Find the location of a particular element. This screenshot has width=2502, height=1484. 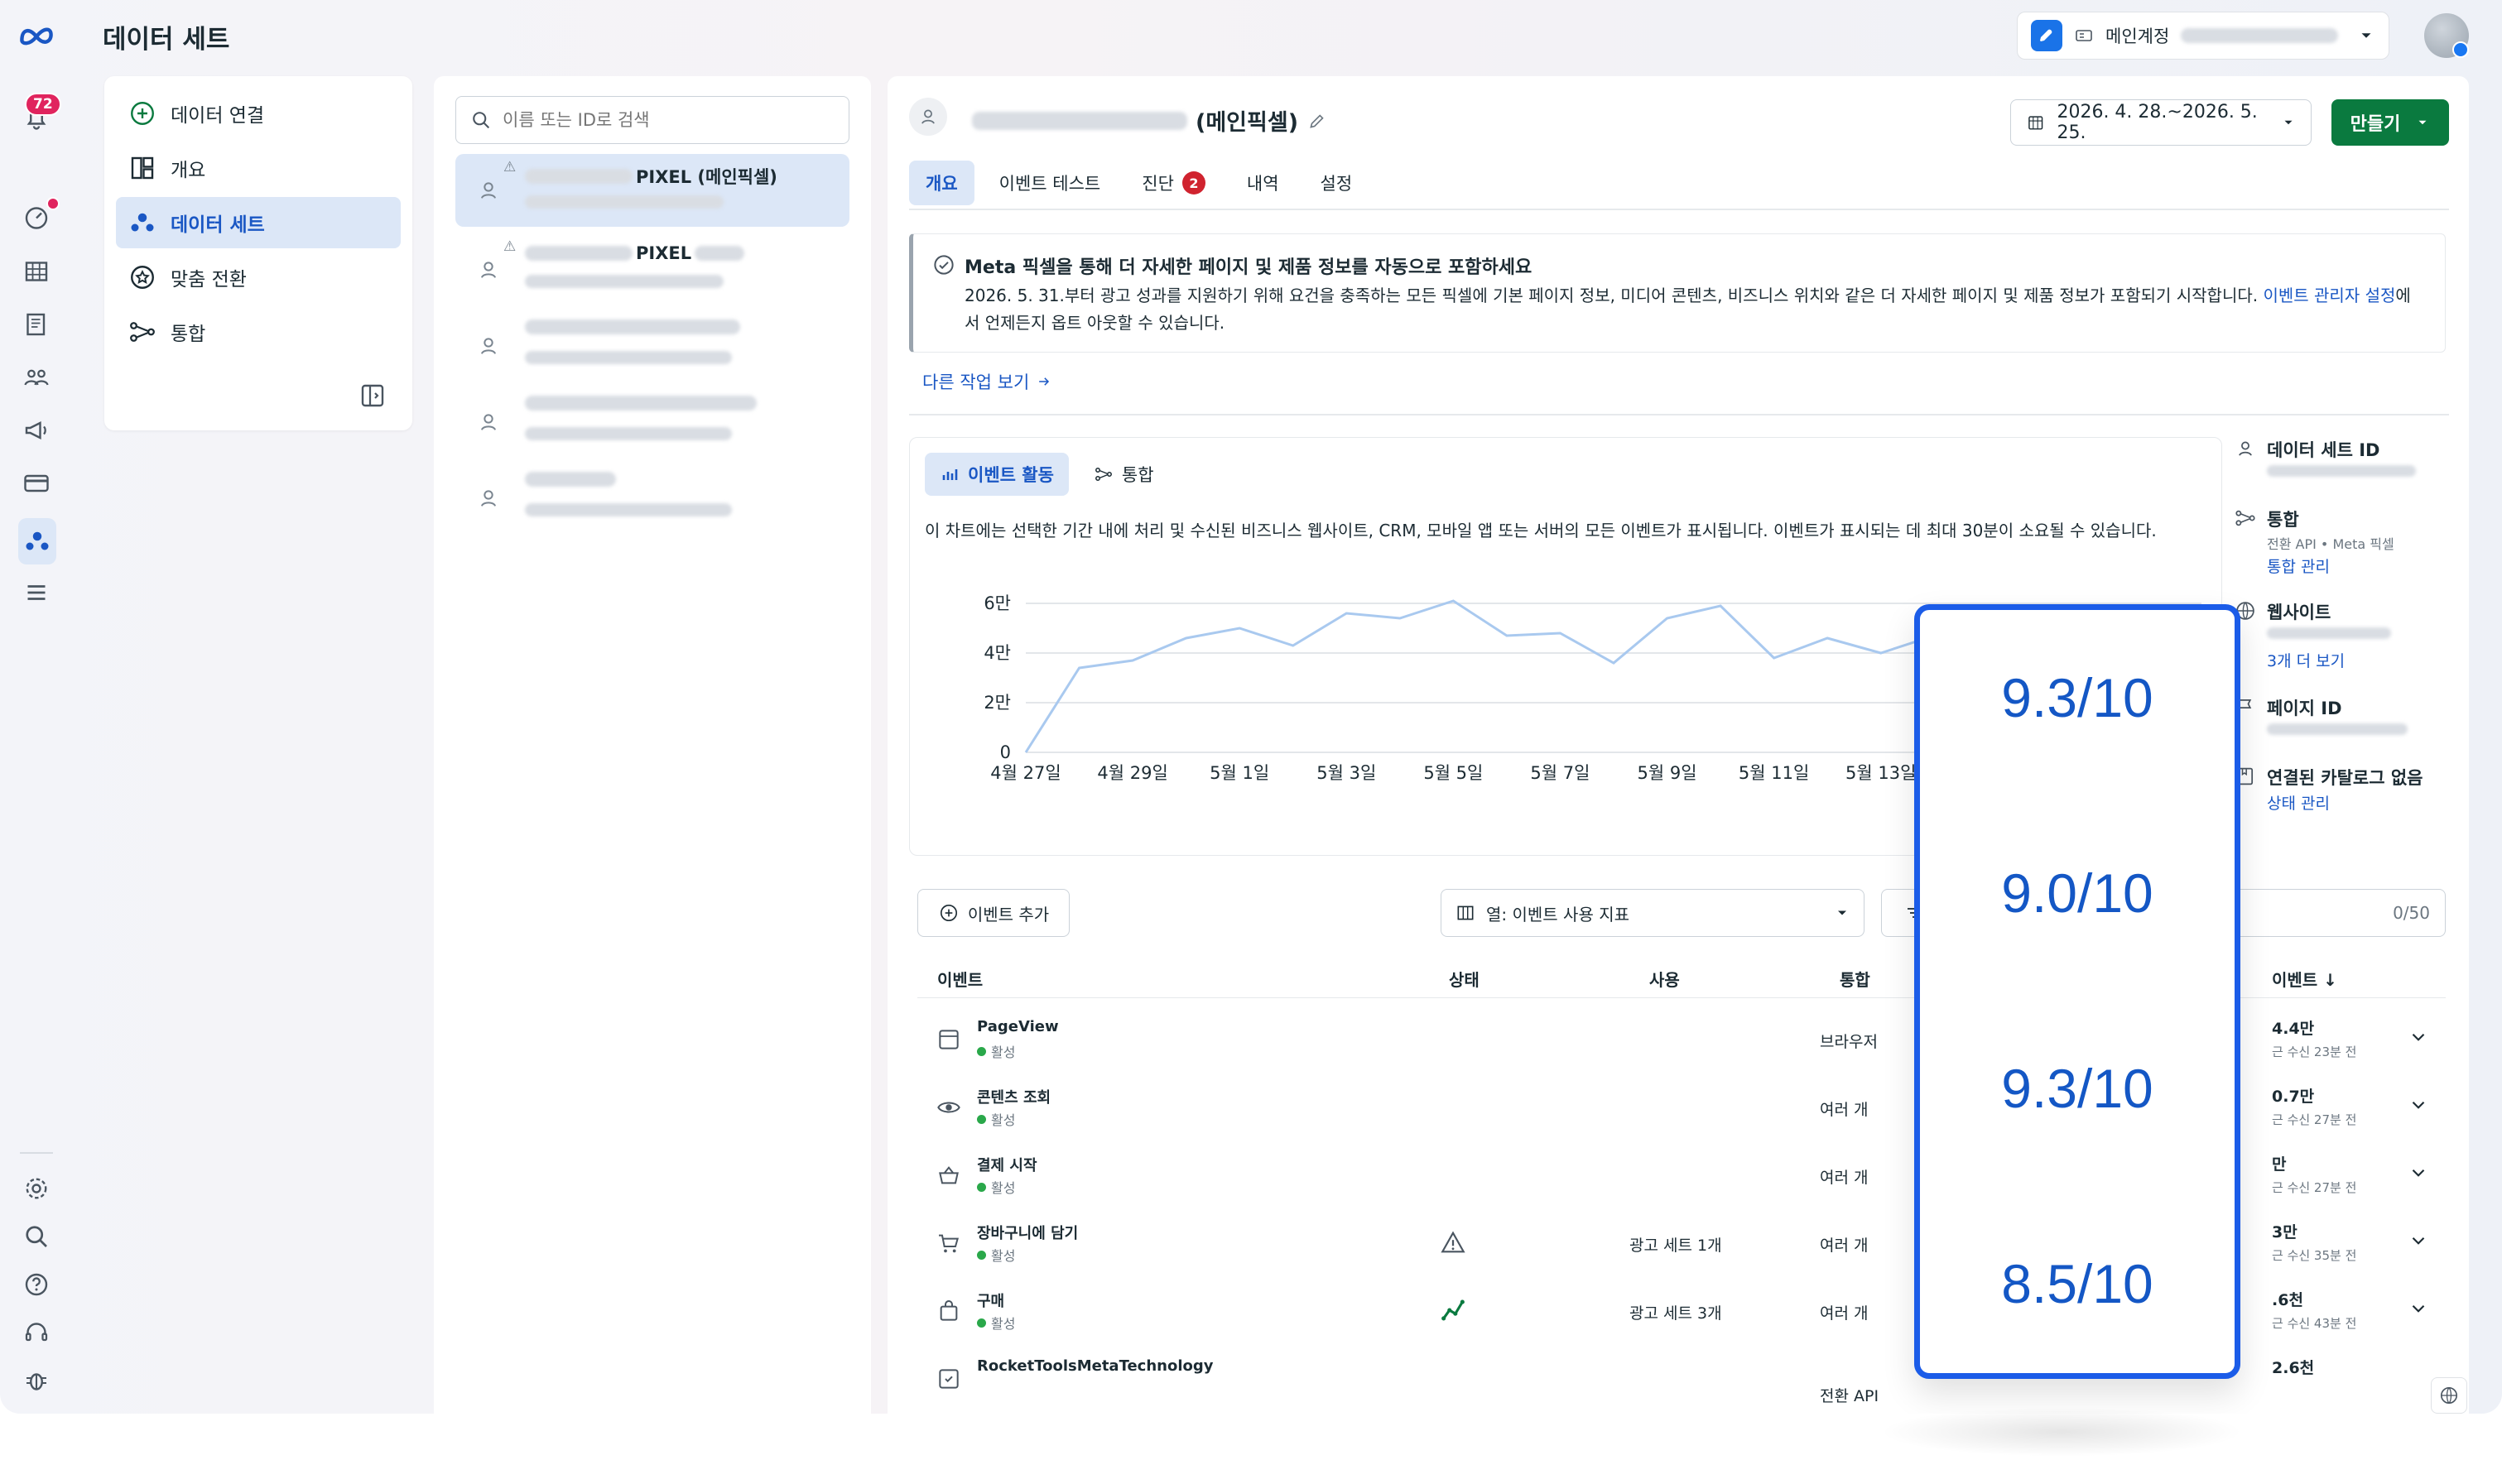

columns-select: 열: 이벤트 사용 지표 is located at coordinates (1652, 913).